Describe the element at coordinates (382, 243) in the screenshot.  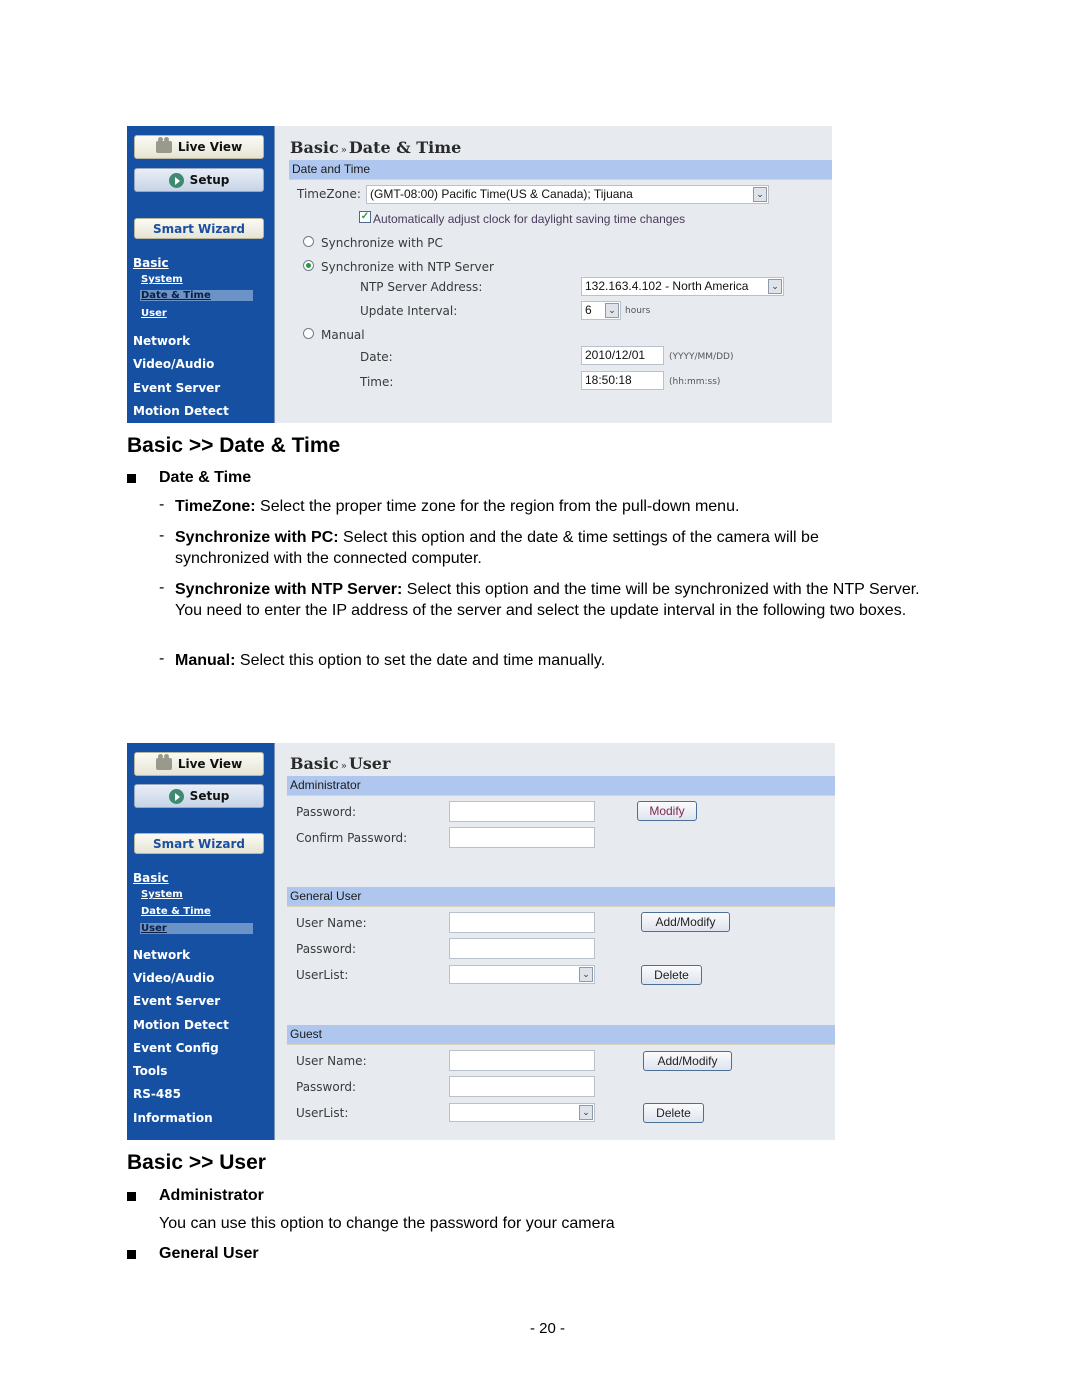
I see `sync-pc-label: Synchronize with PC` at that location.